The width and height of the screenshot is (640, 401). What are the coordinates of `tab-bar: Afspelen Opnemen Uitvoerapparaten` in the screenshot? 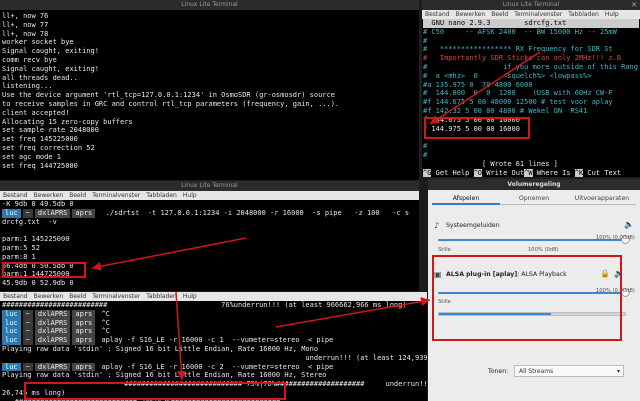 It's located at (534, 199).